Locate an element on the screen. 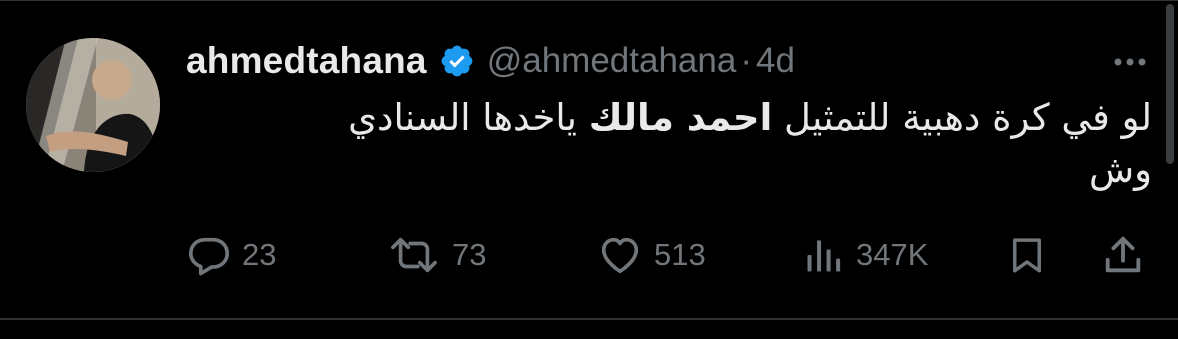 This screenshot has width=1178, height=339. avatar is located at coordinates (93, 105).